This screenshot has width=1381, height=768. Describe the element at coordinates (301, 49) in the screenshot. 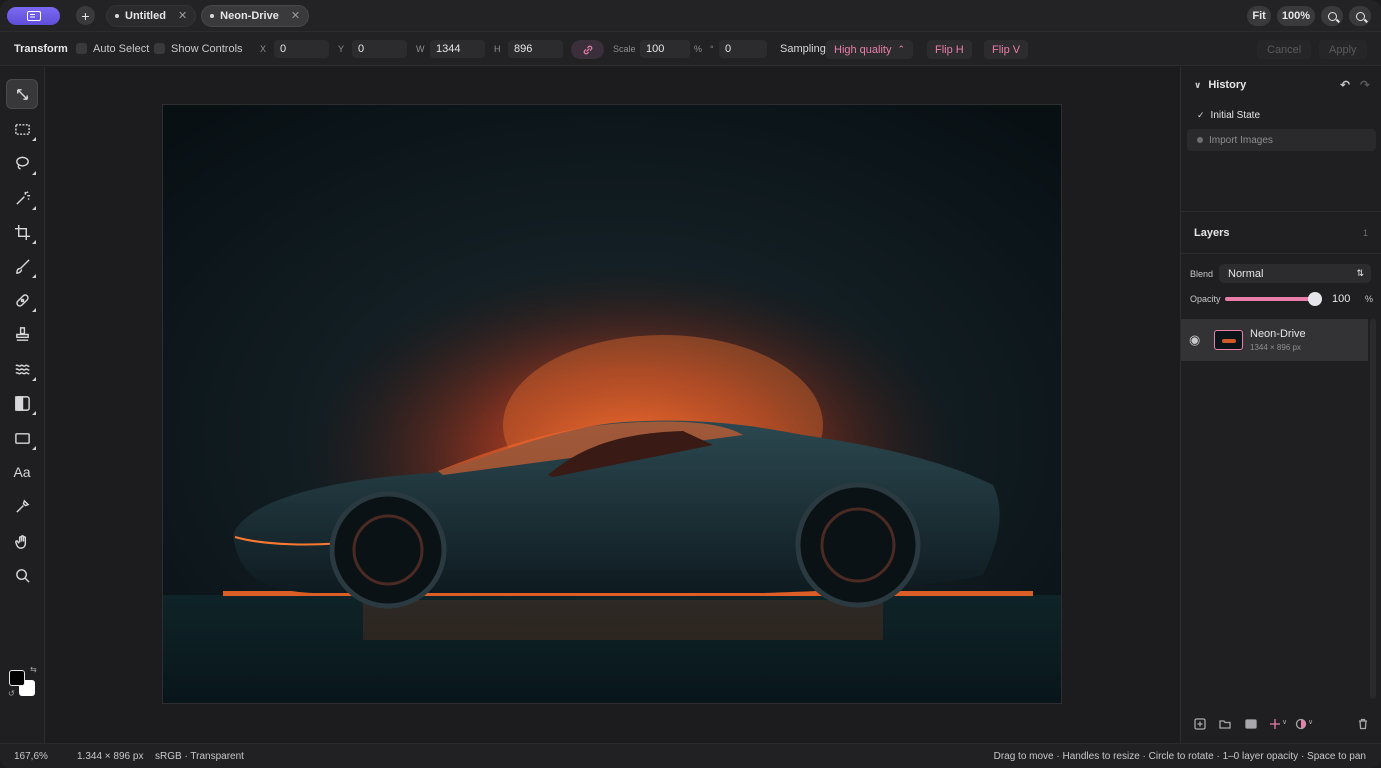

I see `x-input: 0` at that location.